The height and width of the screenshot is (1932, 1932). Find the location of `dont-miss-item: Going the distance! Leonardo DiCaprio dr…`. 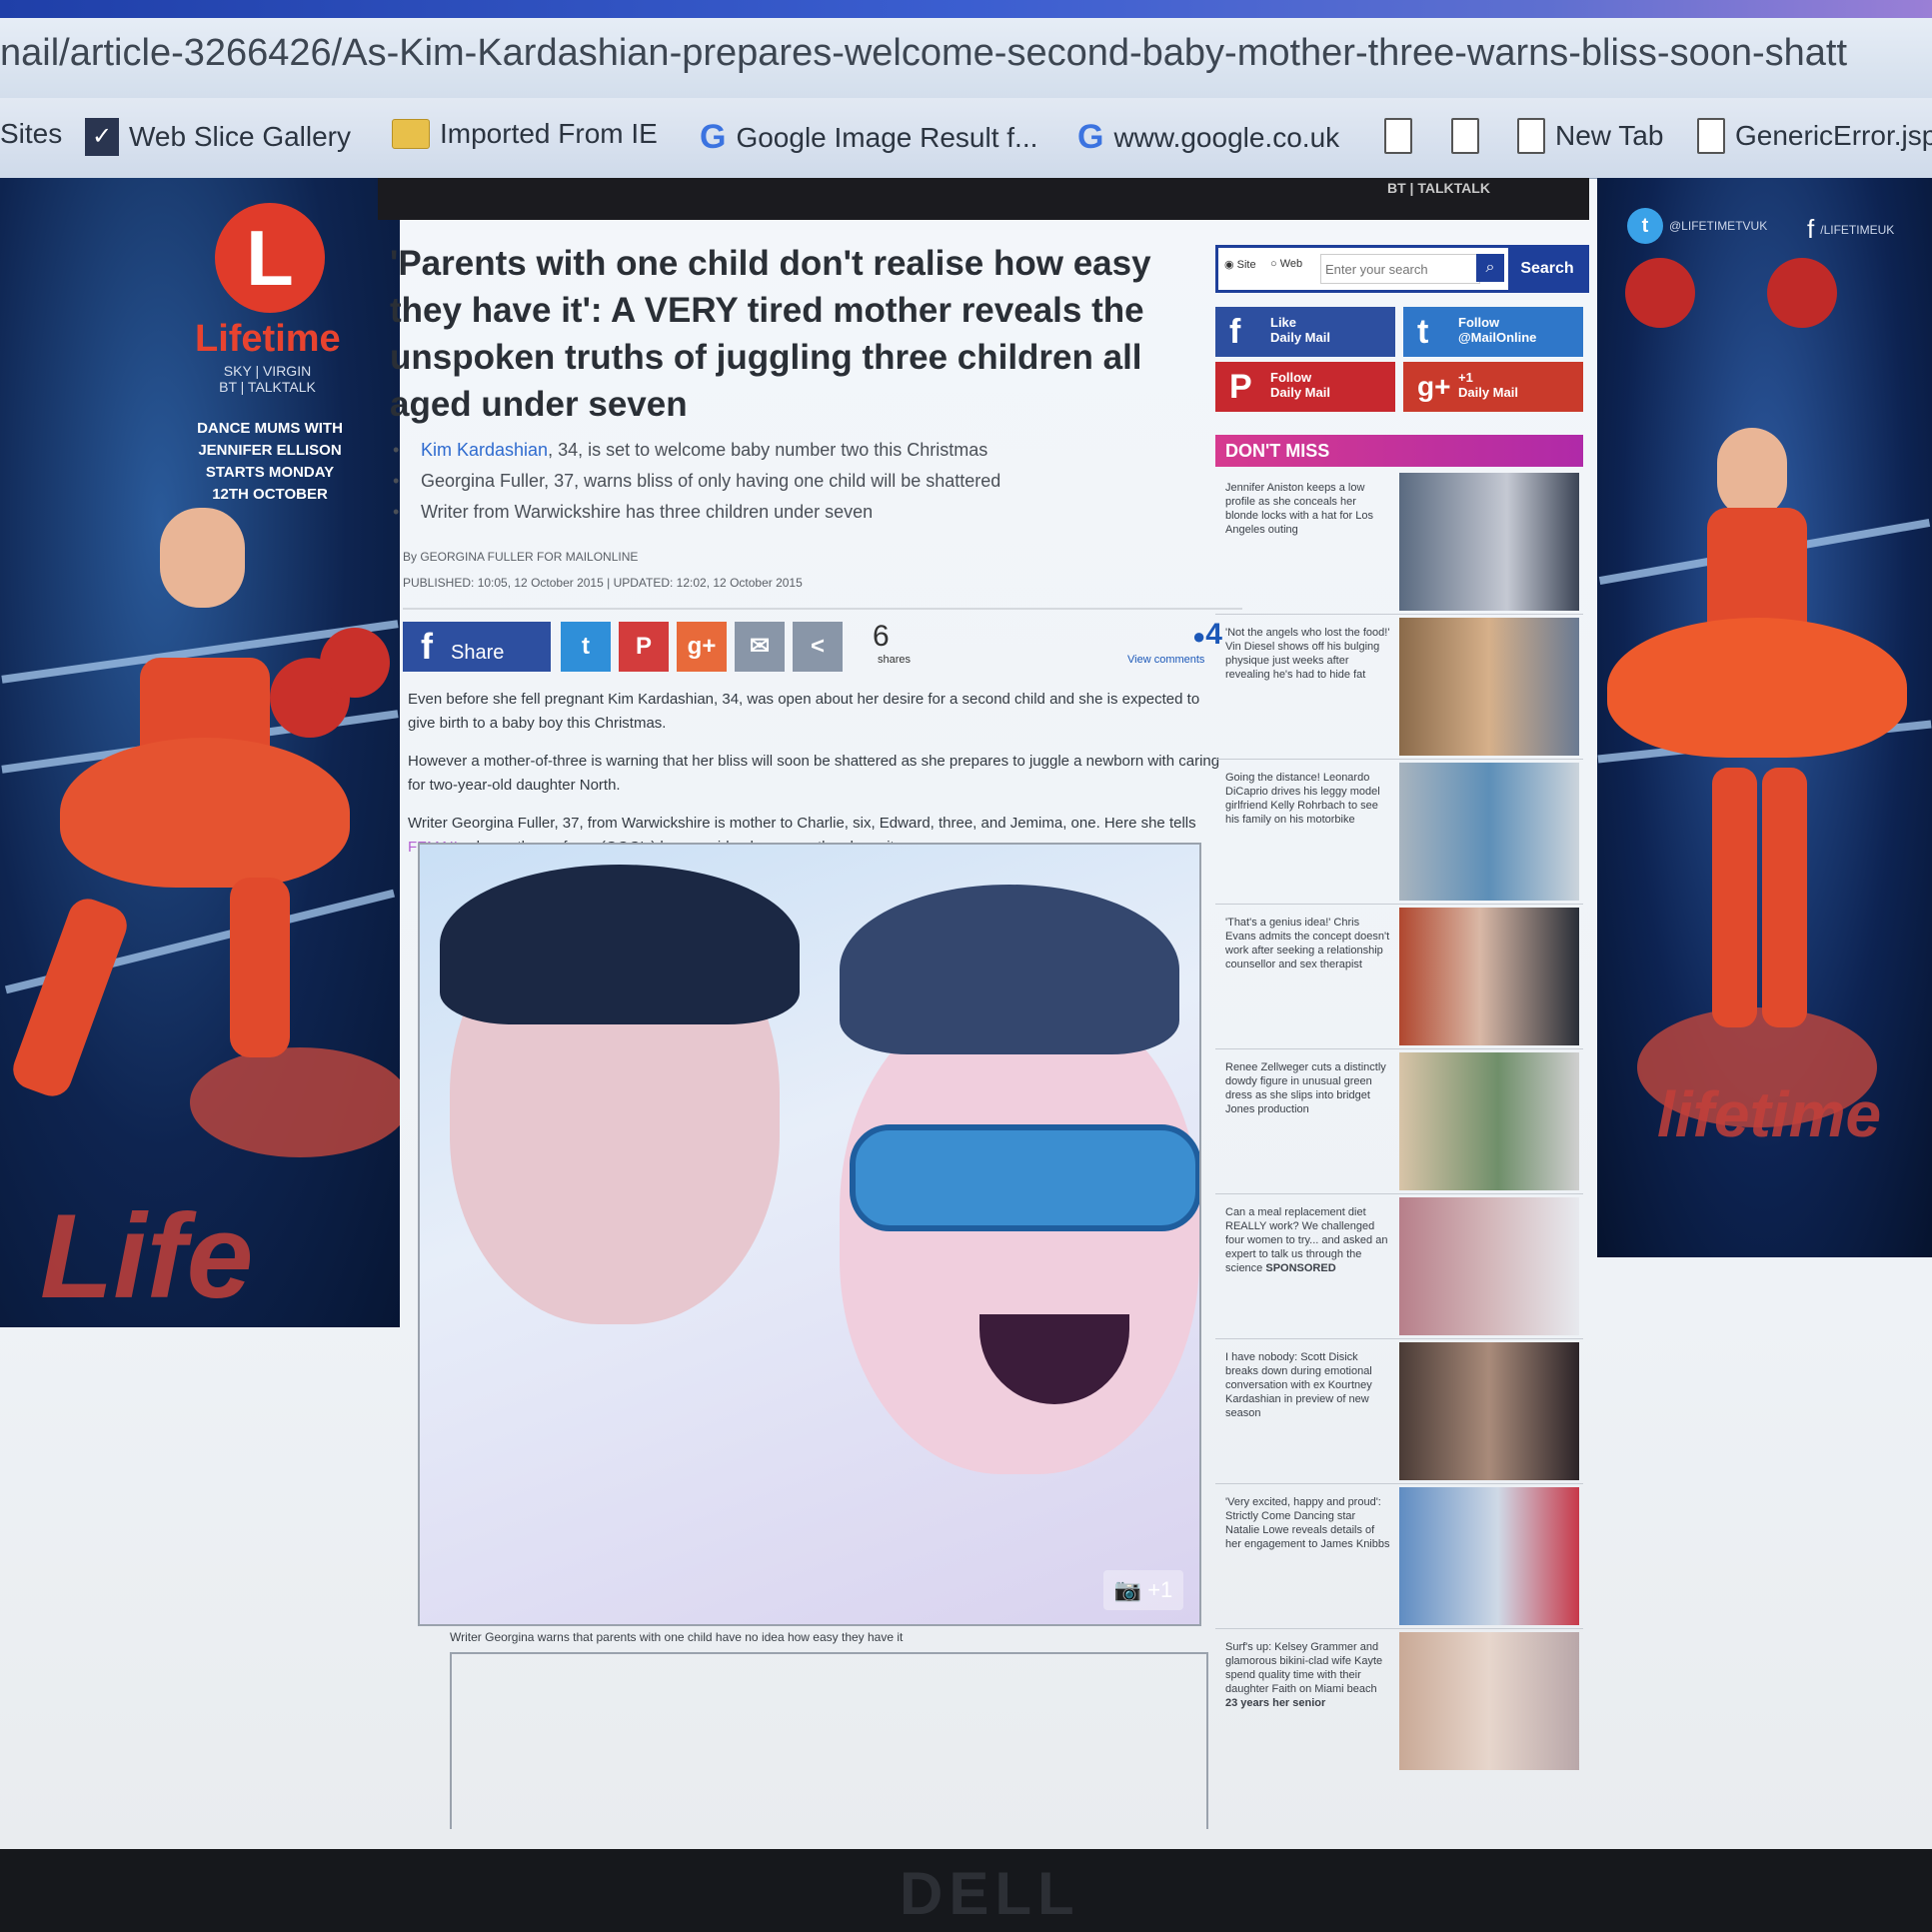

dont-miss-item: Going the distance! Leonardo DiCaprio dr… is located at coordinates (1399, 834).